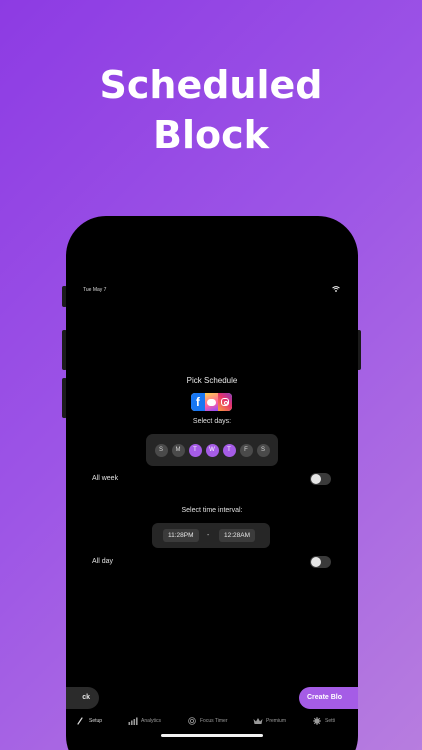 Image resolution: width=422 pixels, height=750 pixels. I want to click on tab-analytics: Analytics, so click(144, 721).